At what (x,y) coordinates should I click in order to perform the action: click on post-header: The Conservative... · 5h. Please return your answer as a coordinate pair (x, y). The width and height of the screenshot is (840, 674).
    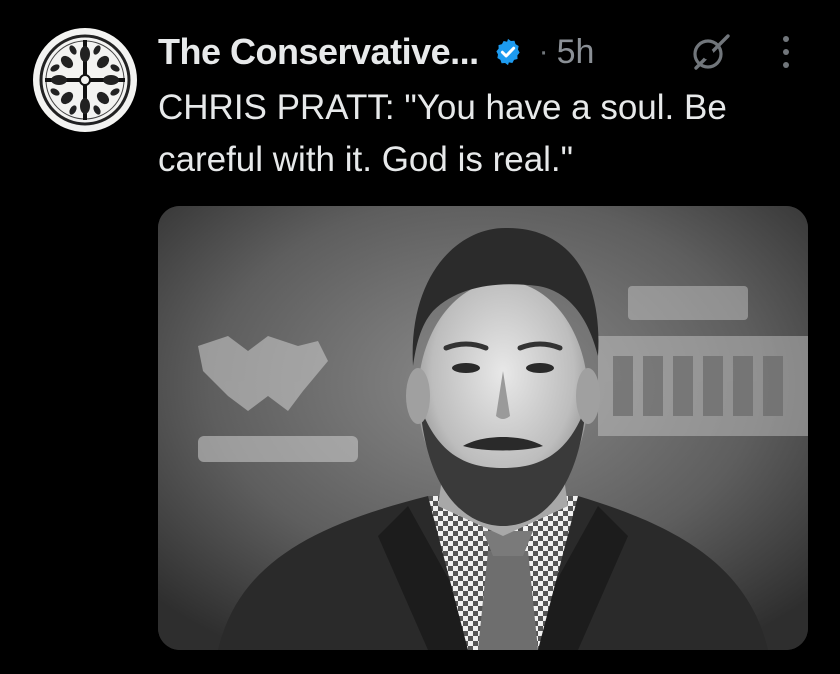
    Looking at the image, I should click on (376, 52).